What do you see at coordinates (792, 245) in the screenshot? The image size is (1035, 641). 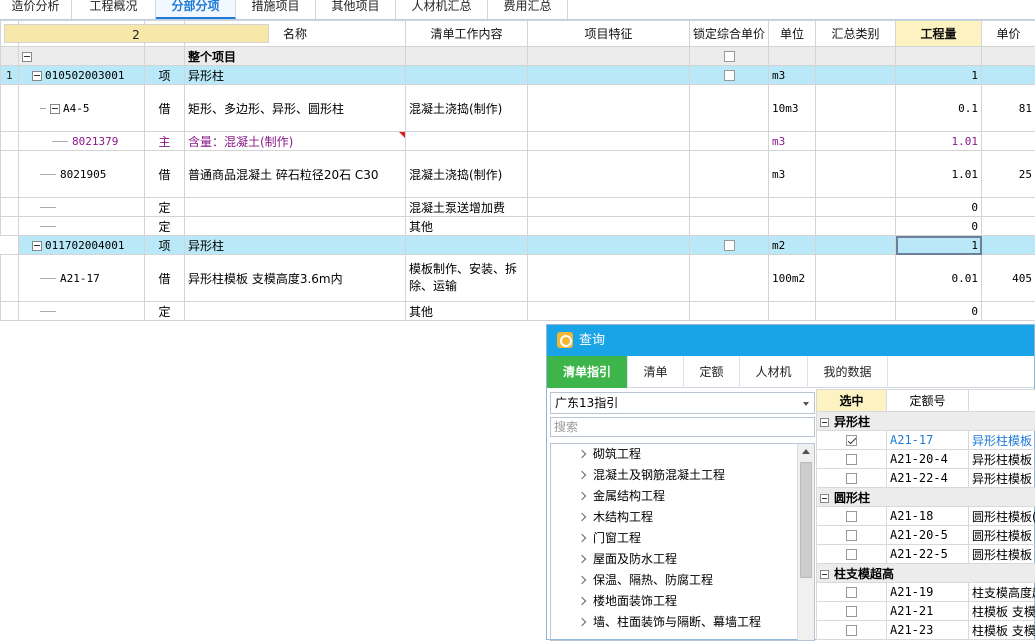 I see `cell-unit: m2` at bounding box center [792, 245].